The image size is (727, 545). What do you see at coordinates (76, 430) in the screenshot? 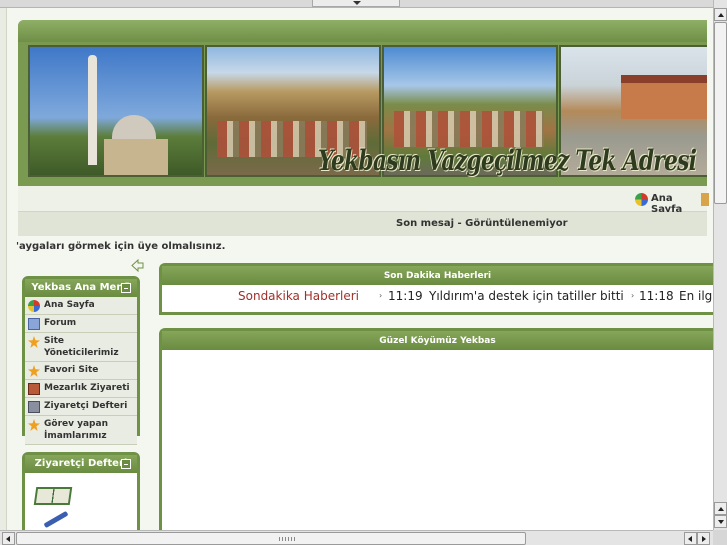
I see `menu-item-label: Görev yapan İmamlarımız` at bounding box center [76, 430].